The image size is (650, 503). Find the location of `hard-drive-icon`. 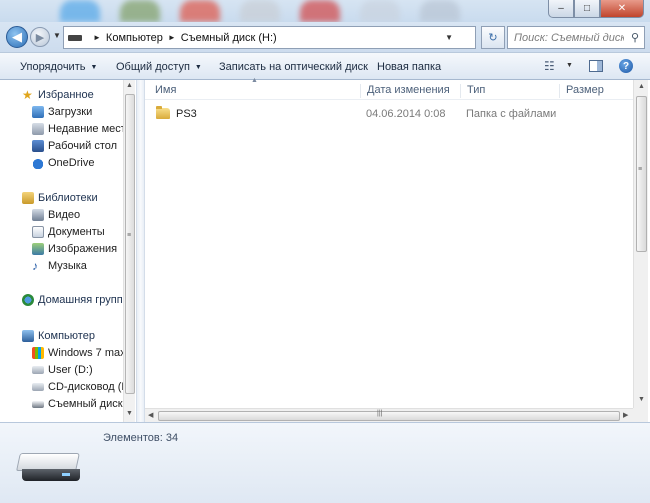

hard-drive-icon is located at coordinates (38, 370).